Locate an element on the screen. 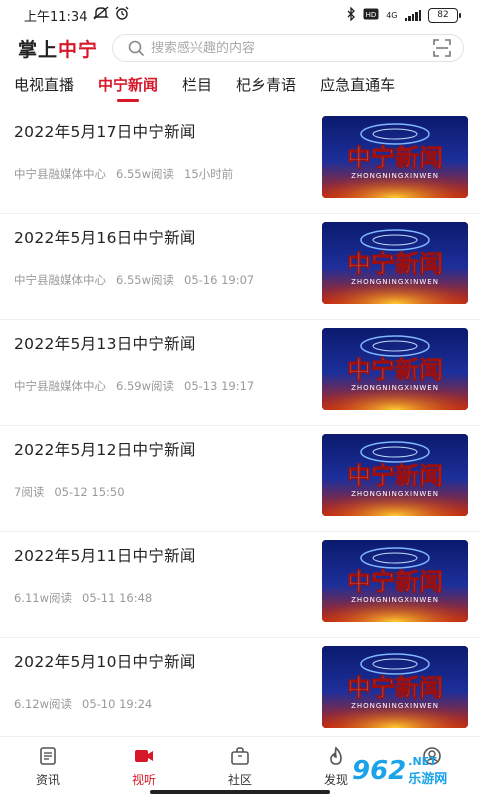 This screenshot has width=480, height=800. app-logo: 掌上中宁 is located at coordinates (58, 48).